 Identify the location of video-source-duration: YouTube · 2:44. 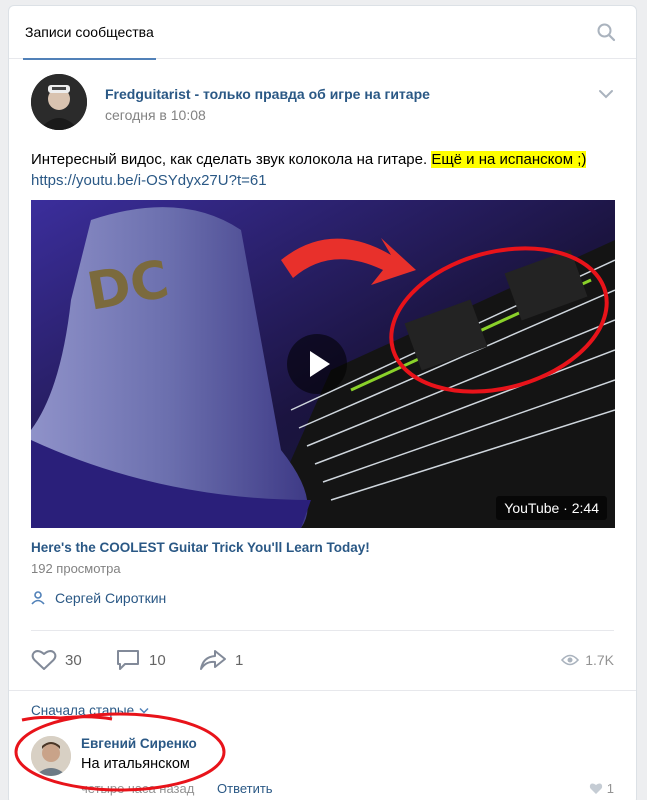
(551, 508).